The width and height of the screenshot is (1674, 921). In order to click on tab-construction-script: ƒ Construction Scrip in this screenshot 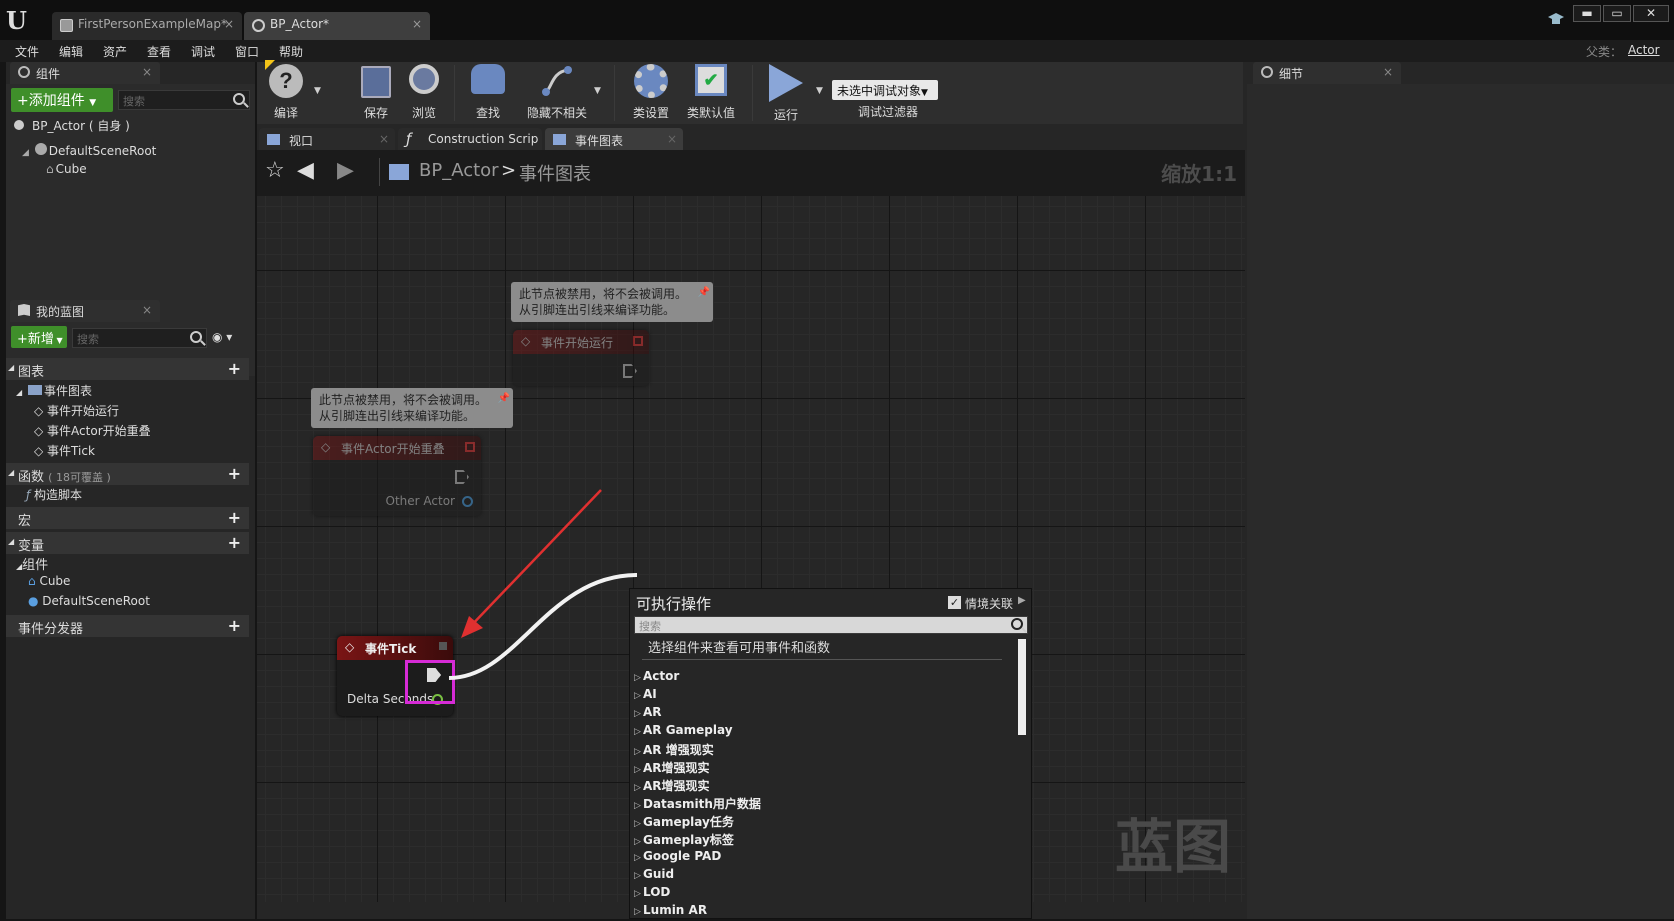, I will do `click(470, 140)`.